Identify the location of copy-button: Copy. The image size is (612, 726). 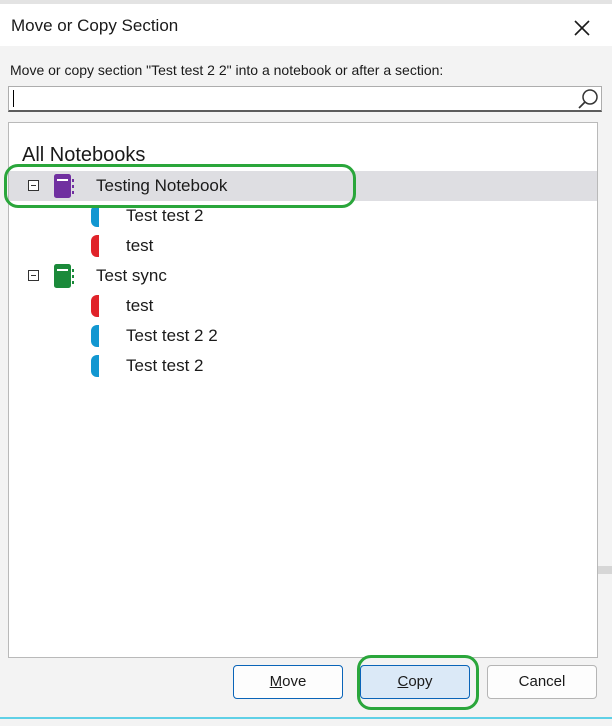
(415, 682).